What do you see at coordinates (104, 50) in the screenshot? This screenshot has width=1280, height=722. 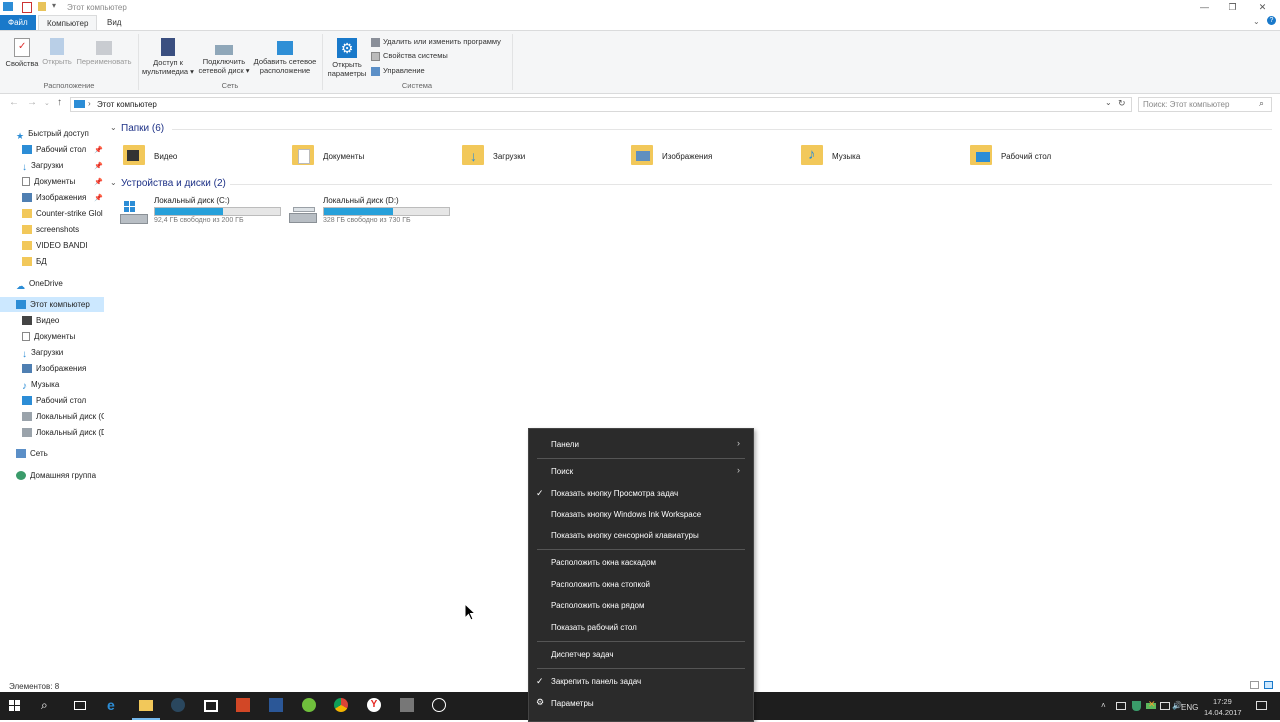 I see `rename-button: Переименовать` at bounding box center [104, 50].